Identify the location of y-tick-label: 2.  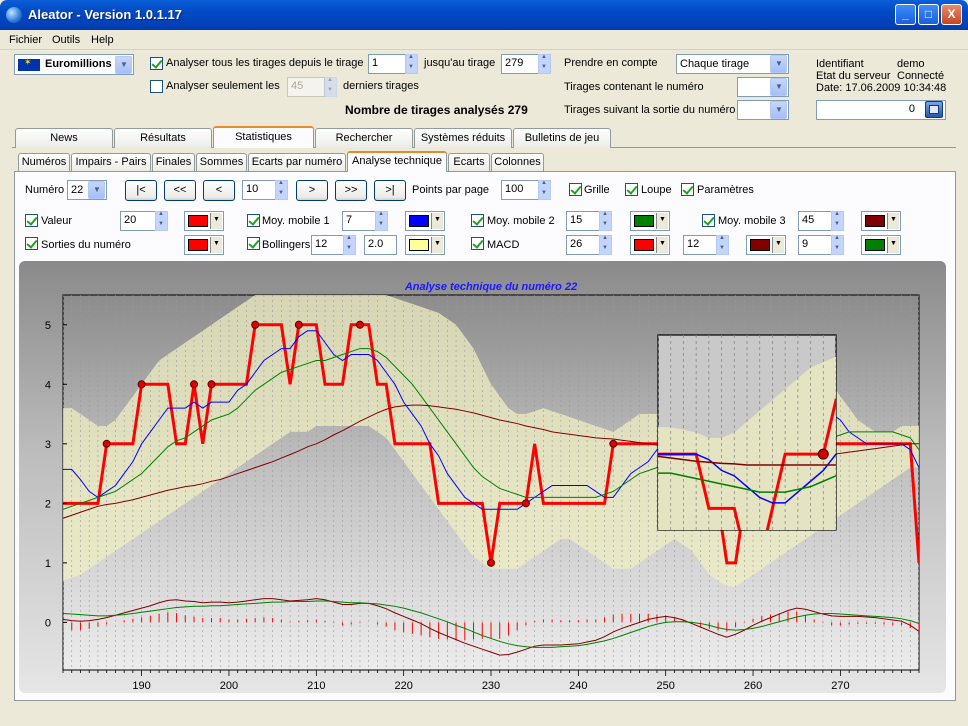
(48, 504).